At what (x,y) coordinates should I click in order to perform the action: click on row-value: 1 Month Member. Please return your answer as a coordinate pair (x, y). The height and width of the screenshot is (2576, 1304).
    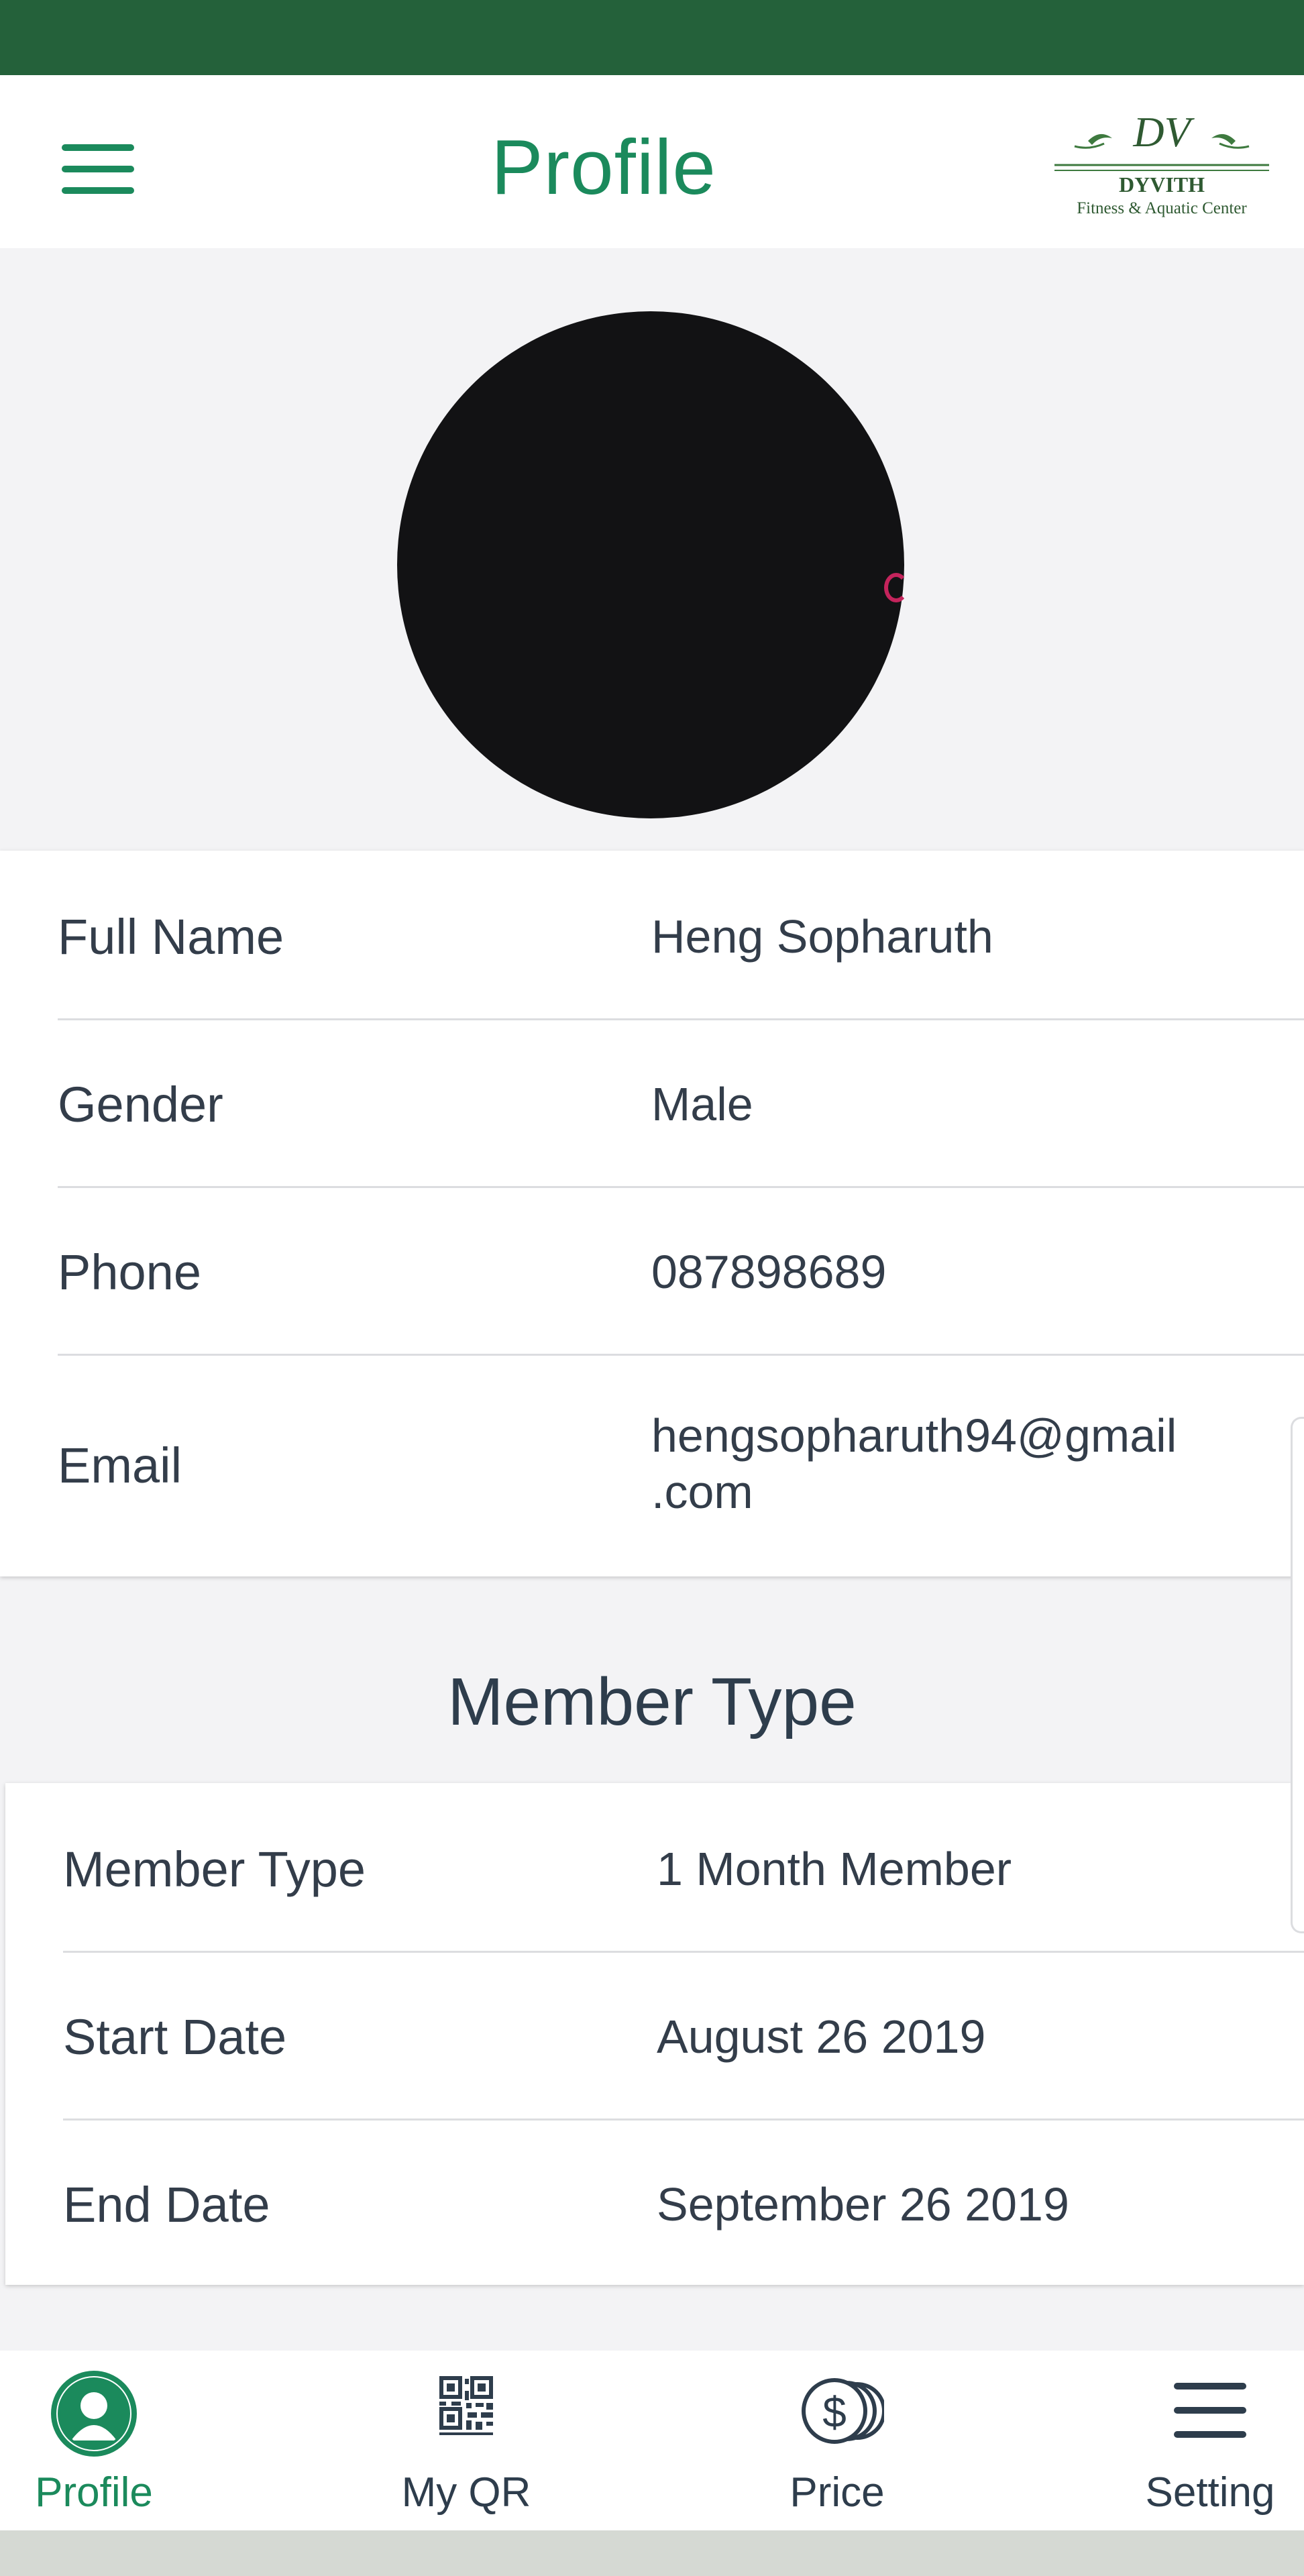
    Looking at the image, I should click on (835, 1869).